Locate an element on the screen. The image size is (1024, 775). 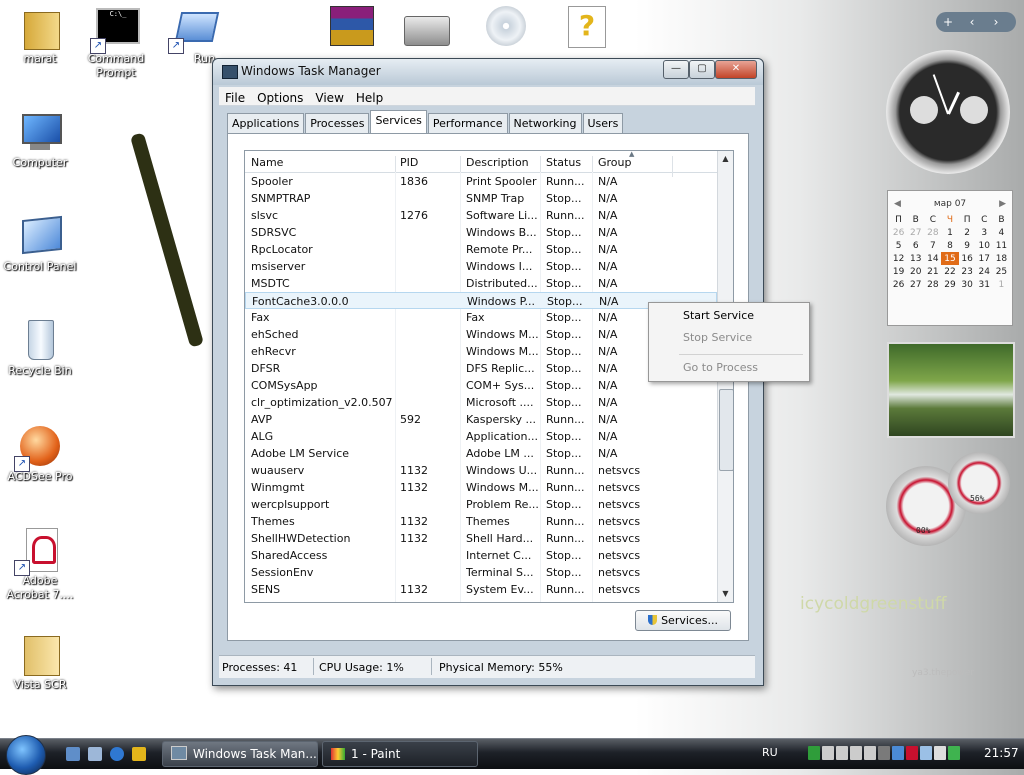
calendar-day: 14 is located at coordinates (932, 258).